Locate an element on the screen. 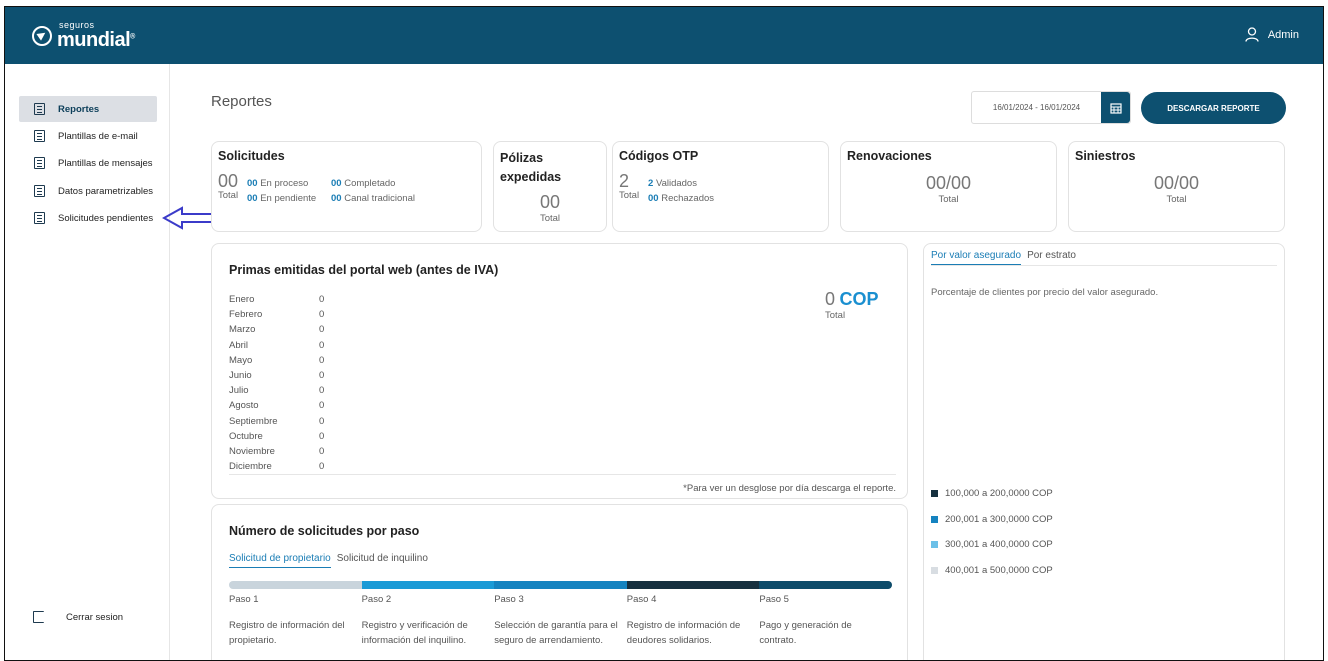 The height and width of the screenshot is (661, 1328). card-title: Renovaciones is located at coordinates (889, 156).